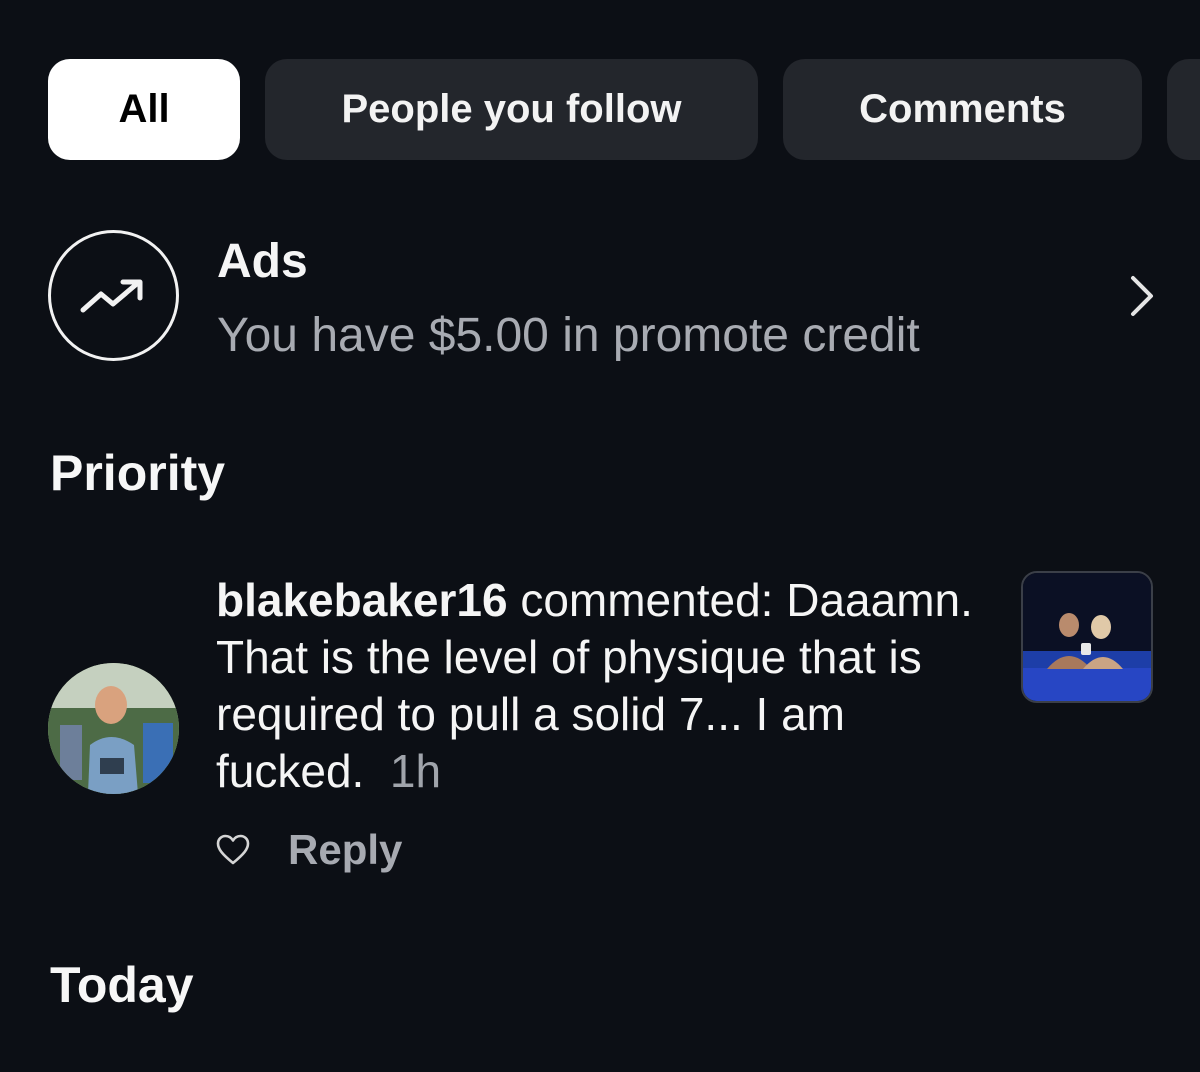  Describe the element at coordinates (113, 728) in the screenshot. I see `avatar` at that location.